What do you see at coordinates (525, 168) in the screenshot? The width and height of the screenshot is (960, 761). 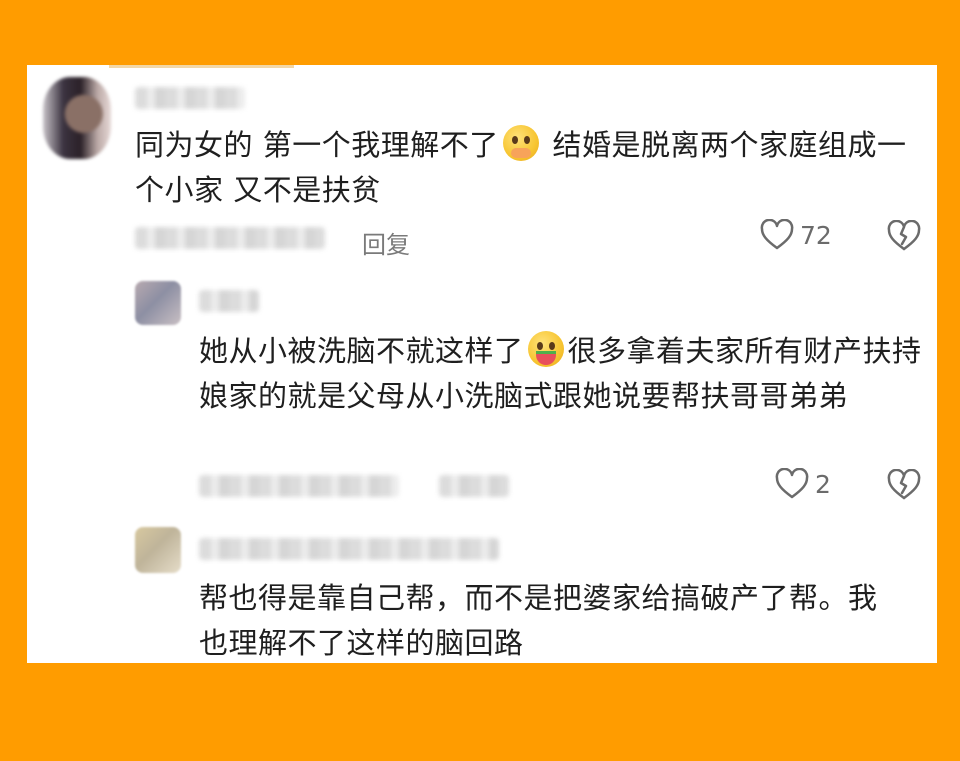 I see `comment-body: 同为女的 第一个我理解不了 结婚是脱离两个家庭组成一个小家 又不是扶贫` at bounding box center [525, 168].